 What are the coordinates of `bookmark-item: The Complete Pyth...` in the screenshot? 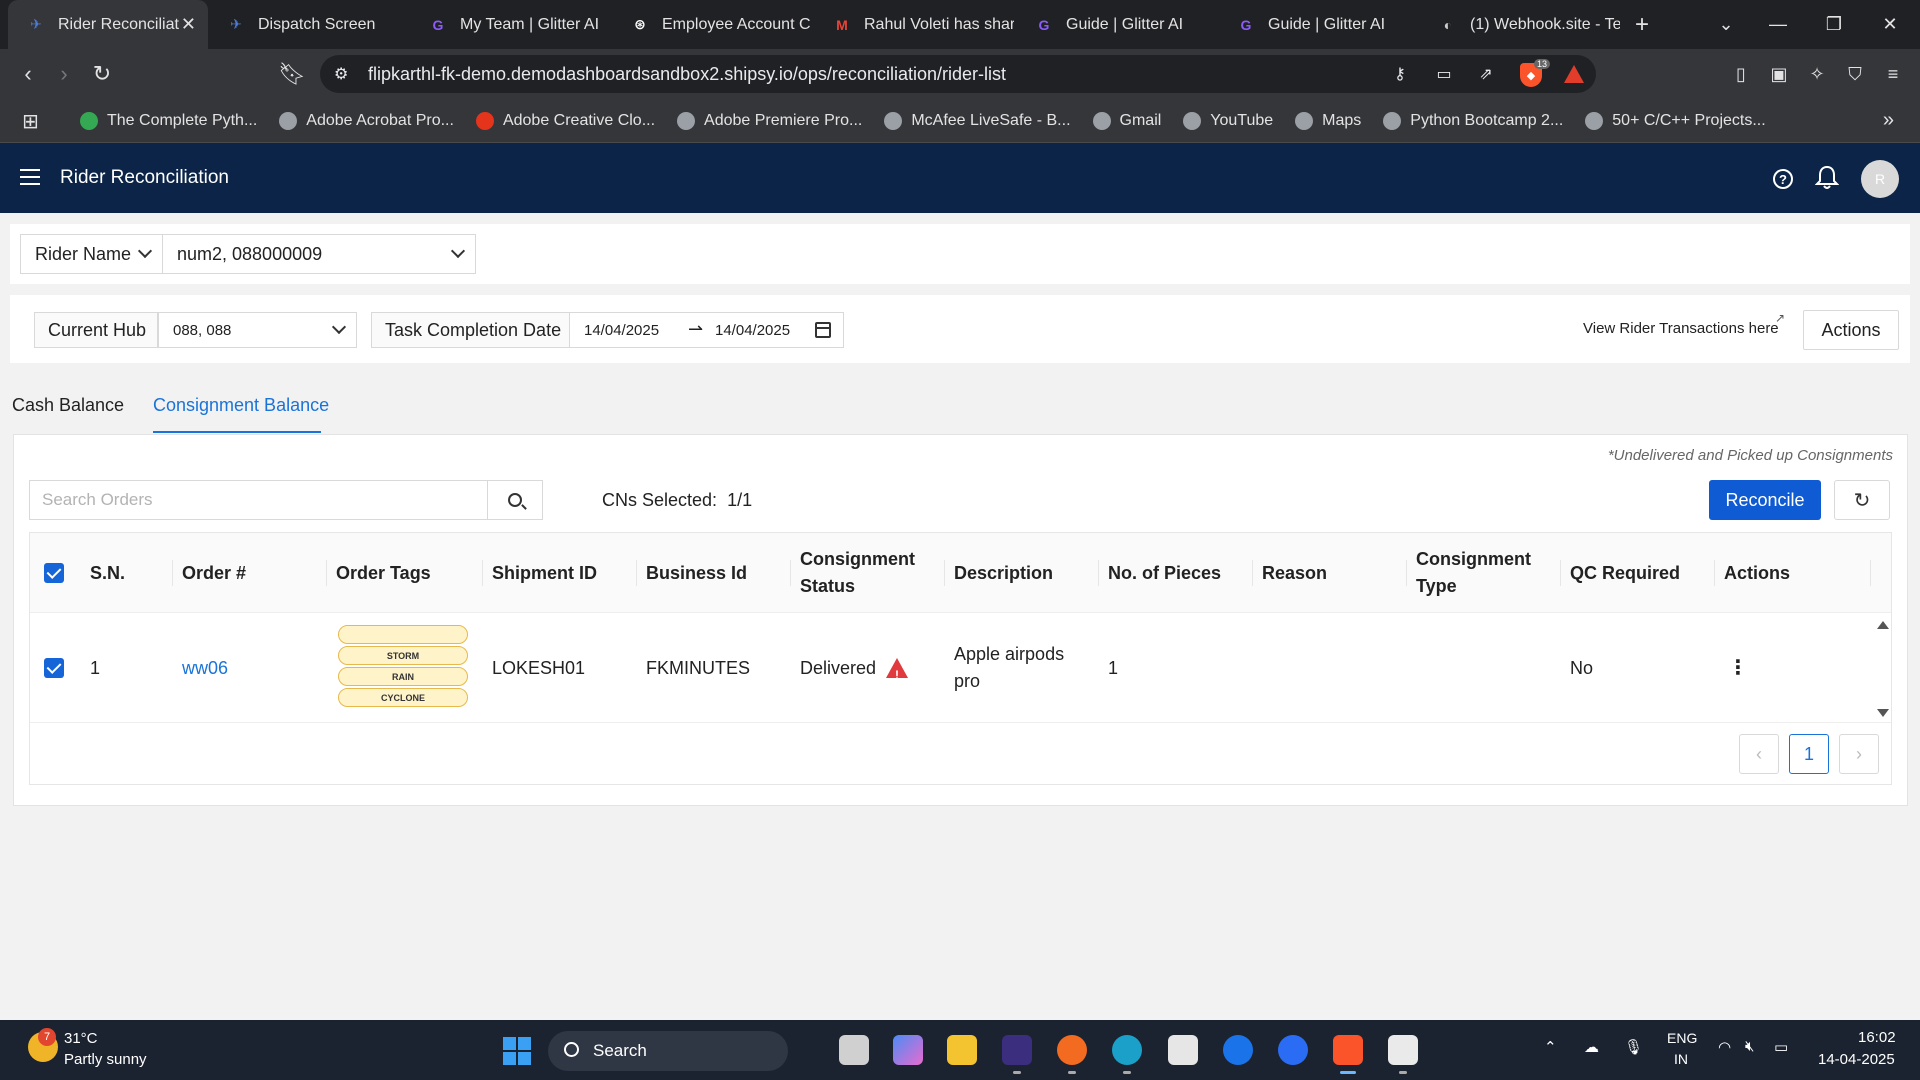 It's located at (168, 120).